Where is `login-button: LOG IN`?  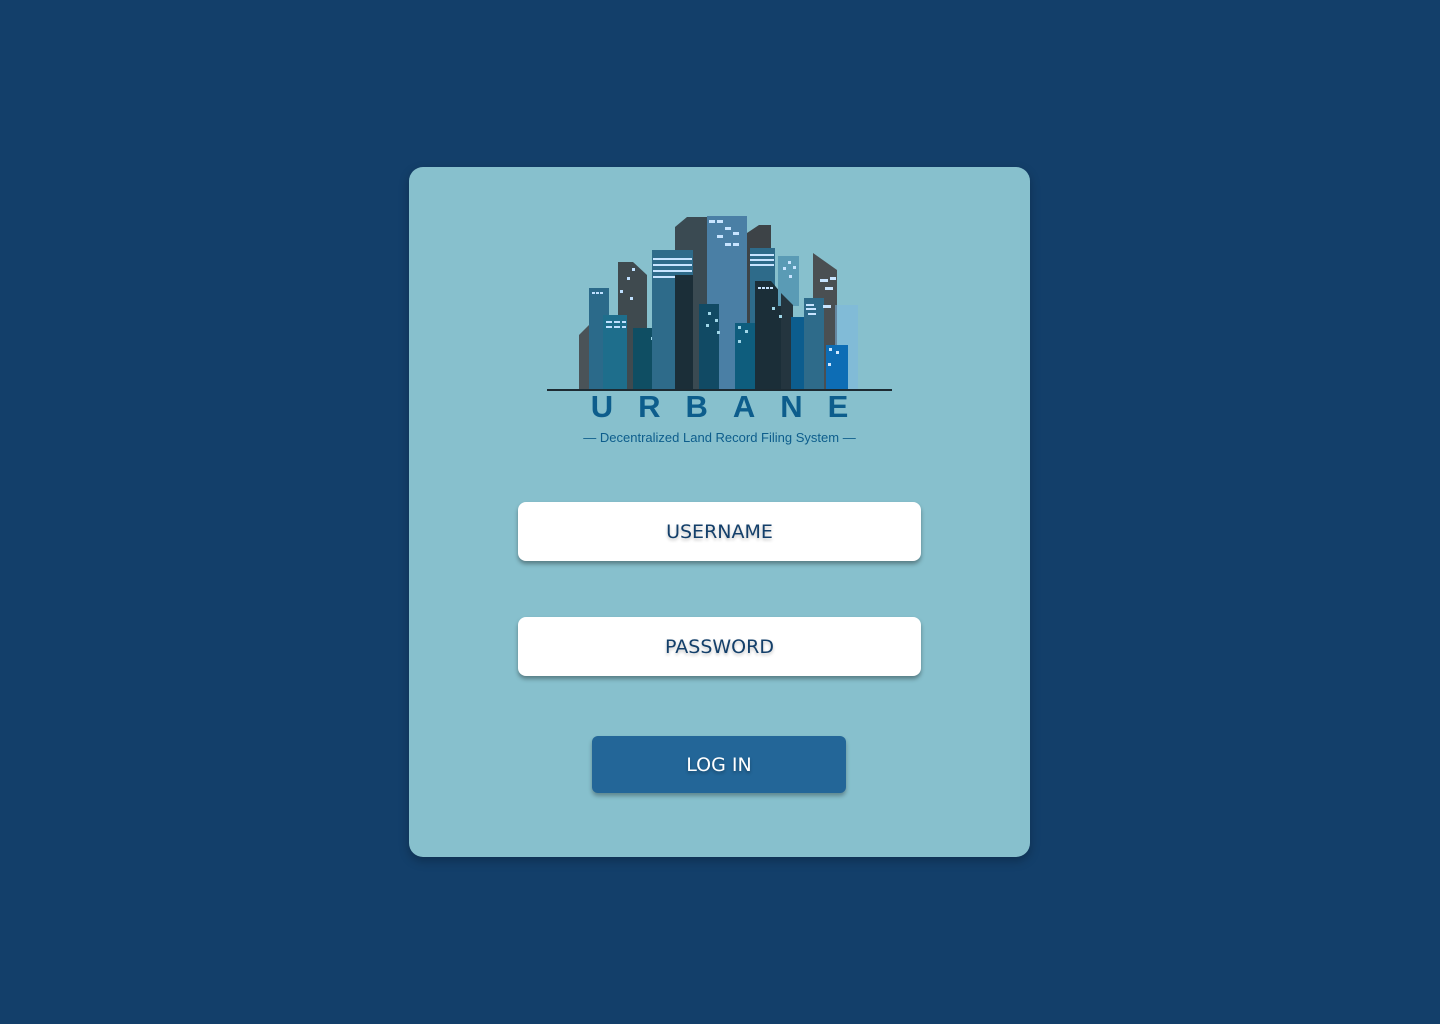 login-button: LOG IN is located at coordinates (719, 764).